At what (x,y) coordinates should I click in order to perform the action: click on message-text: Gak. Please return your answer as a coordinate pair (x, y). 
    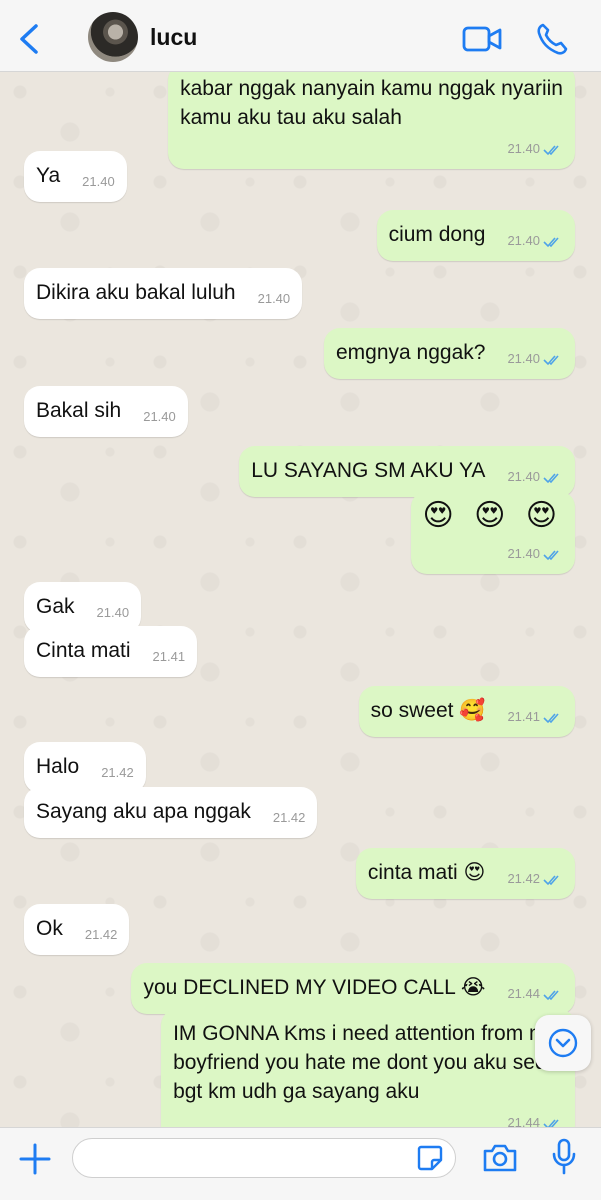
    Looking at the image, I should click on (55, 606).